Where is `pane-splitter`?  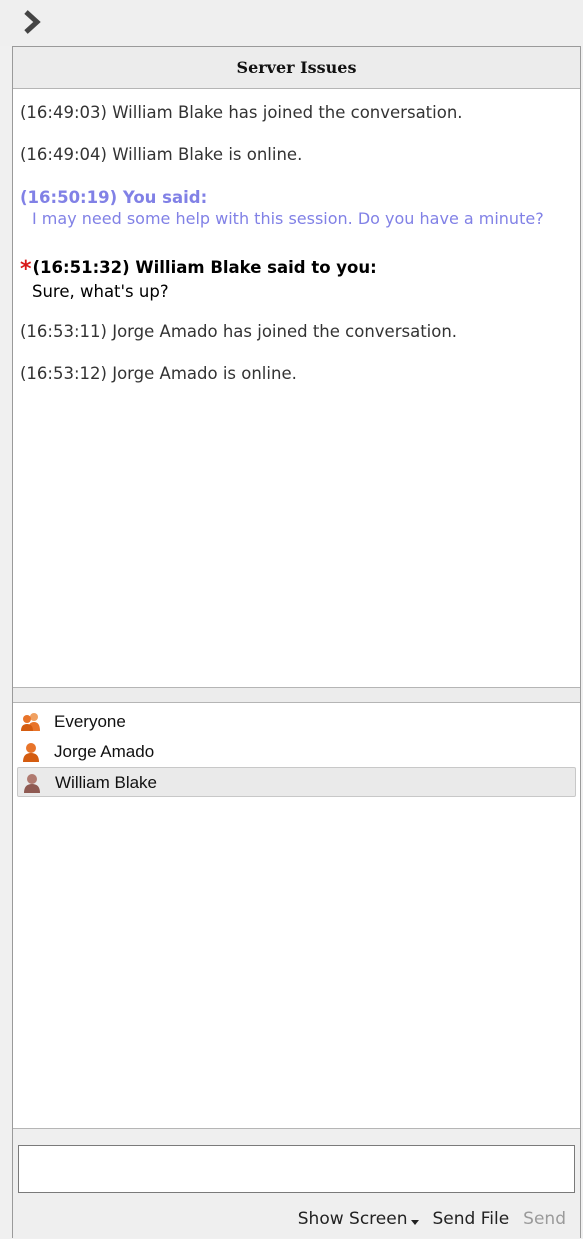
pane-splitter is located at coordinates (296, 695).